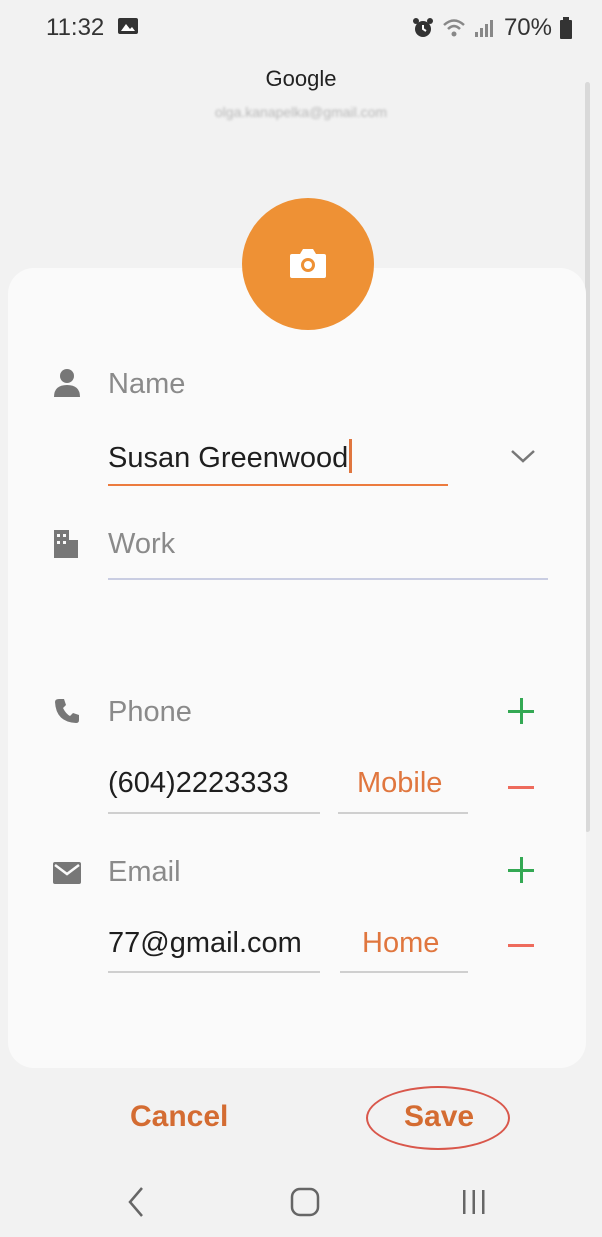 This screenshot has width=602, height=1237. What do you see at coordinates (141, 544) in the screenshot?
I see `work-input: Work` at bounding box center [141, 544].